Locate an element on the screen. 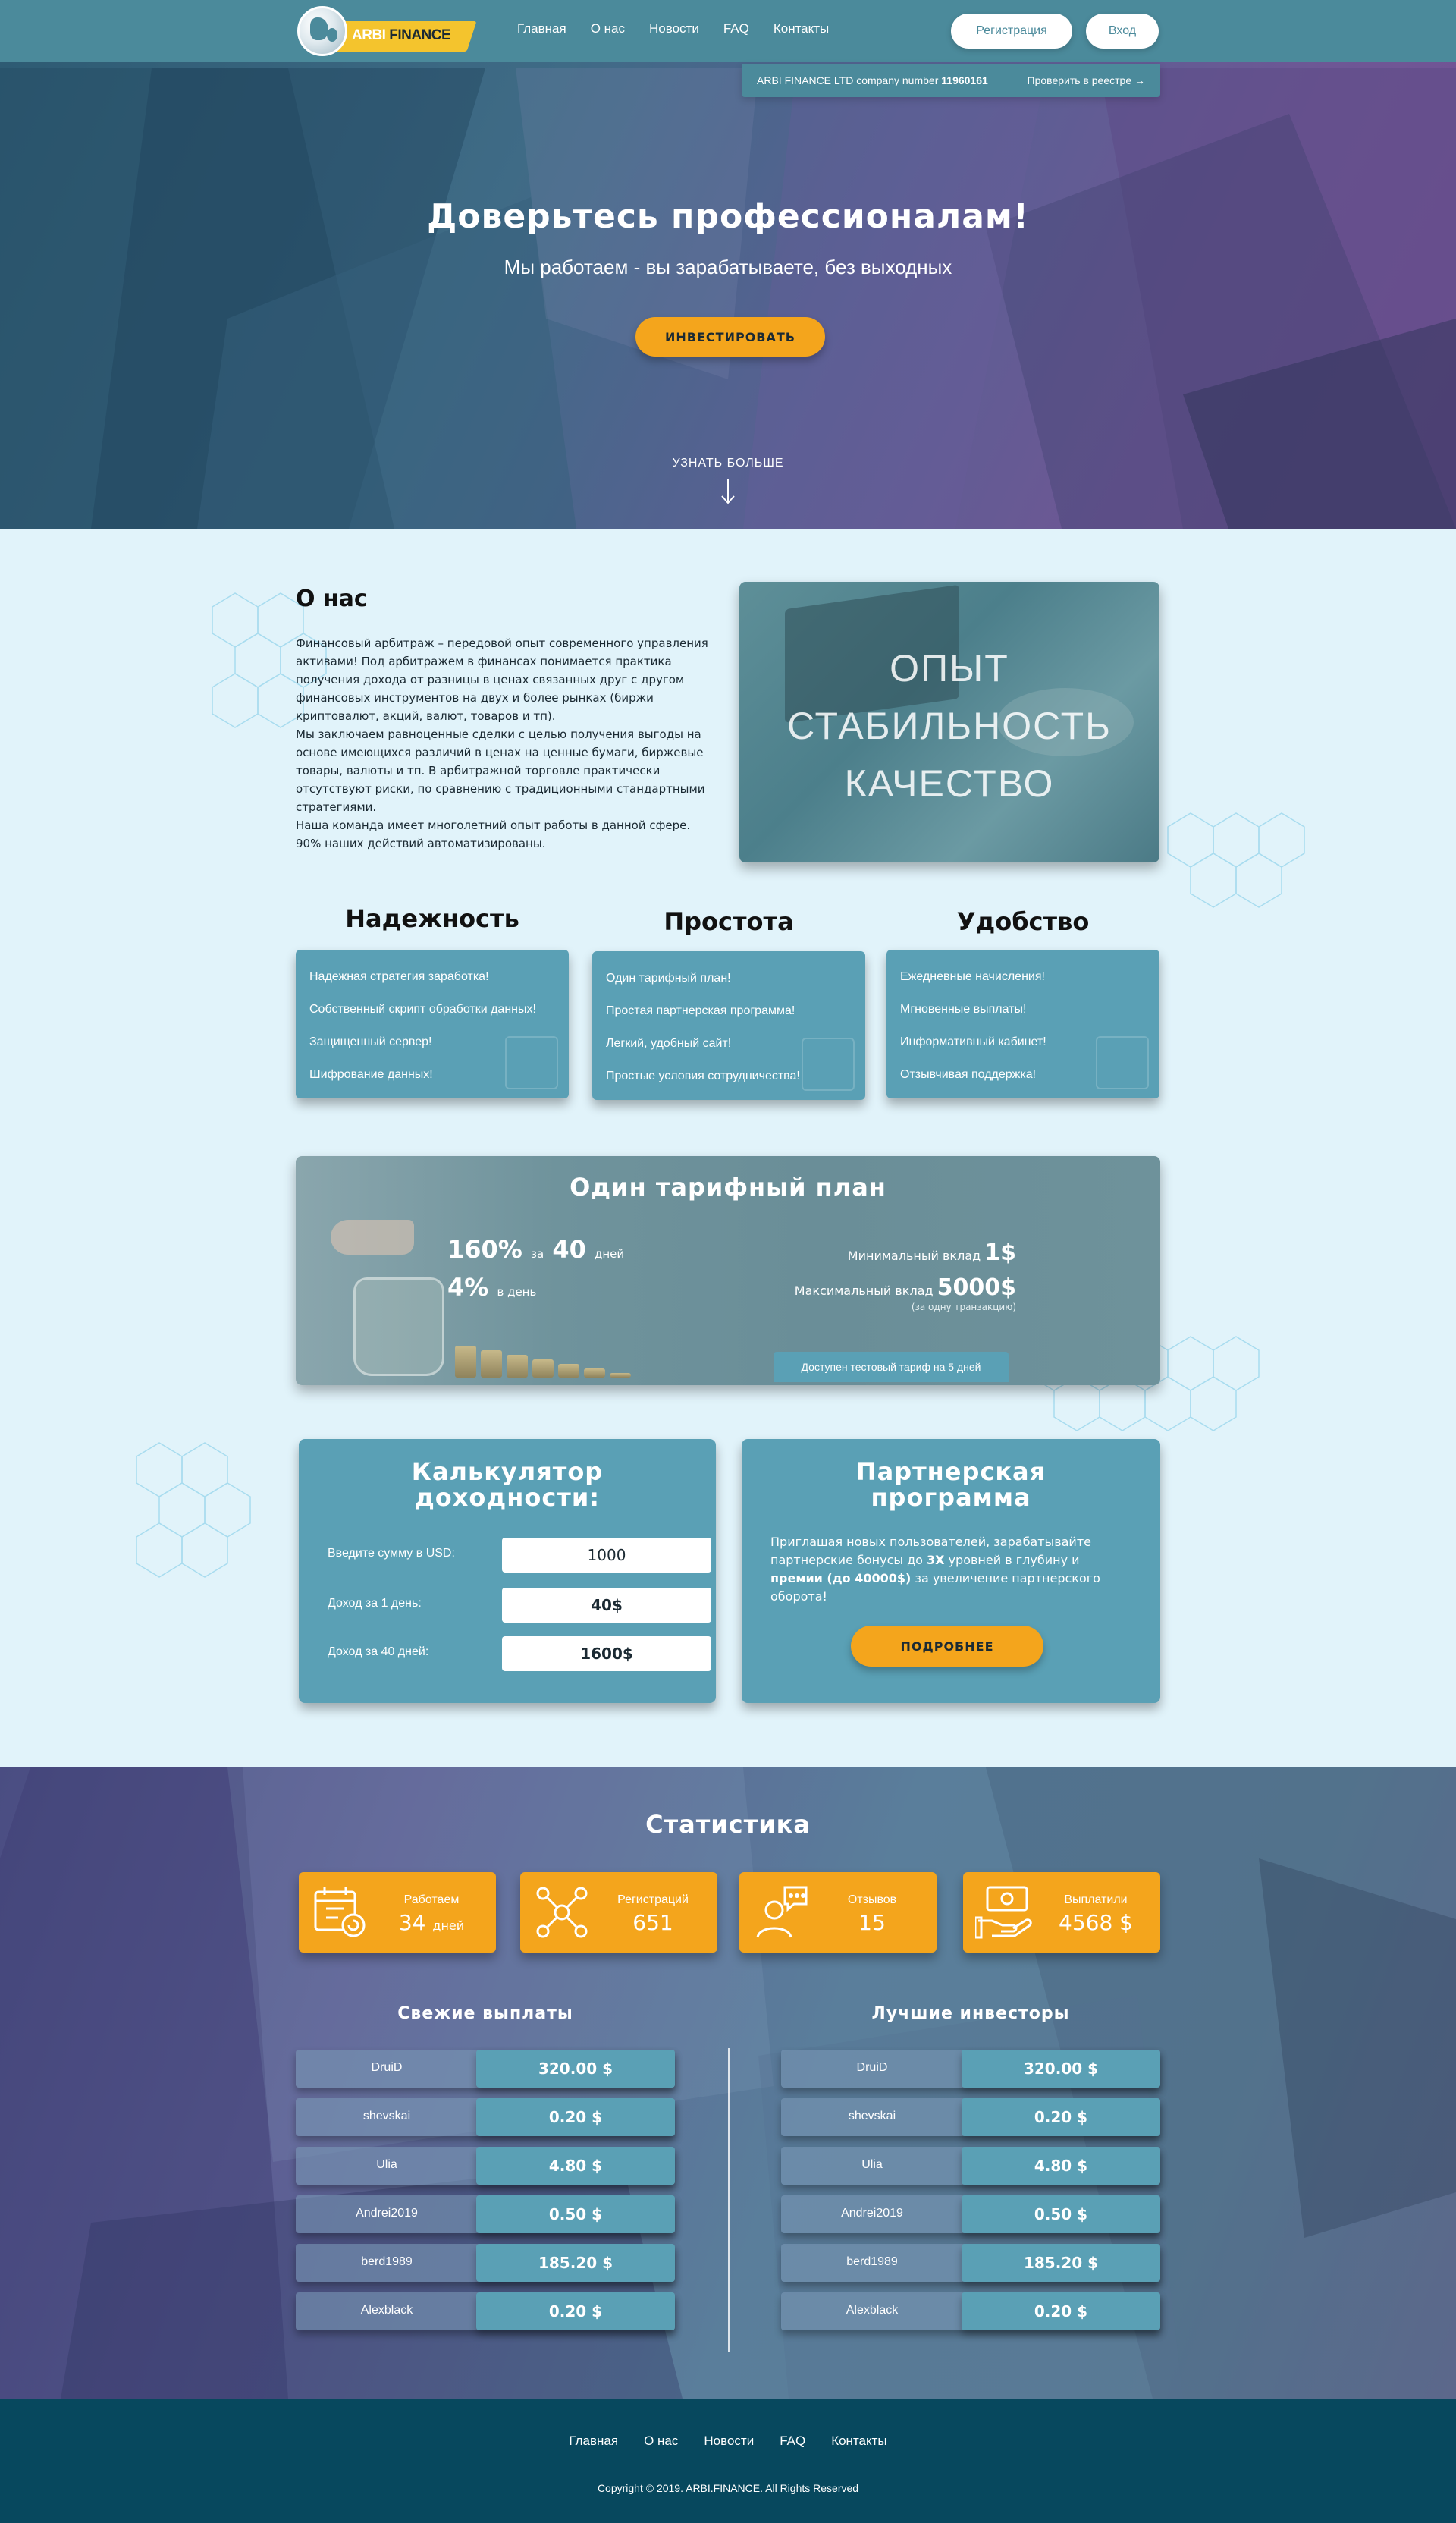 The height and width of the screenshot is (2523, 1456). partner-title-line: Партнерская is located at coordinates (950, 1471).